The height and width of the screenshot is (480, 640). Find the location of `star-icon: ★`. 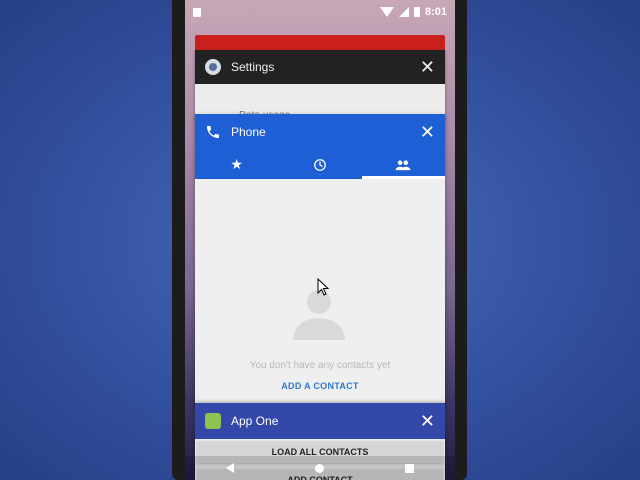

star-icon: ★ is located at coordinates (236, 164).